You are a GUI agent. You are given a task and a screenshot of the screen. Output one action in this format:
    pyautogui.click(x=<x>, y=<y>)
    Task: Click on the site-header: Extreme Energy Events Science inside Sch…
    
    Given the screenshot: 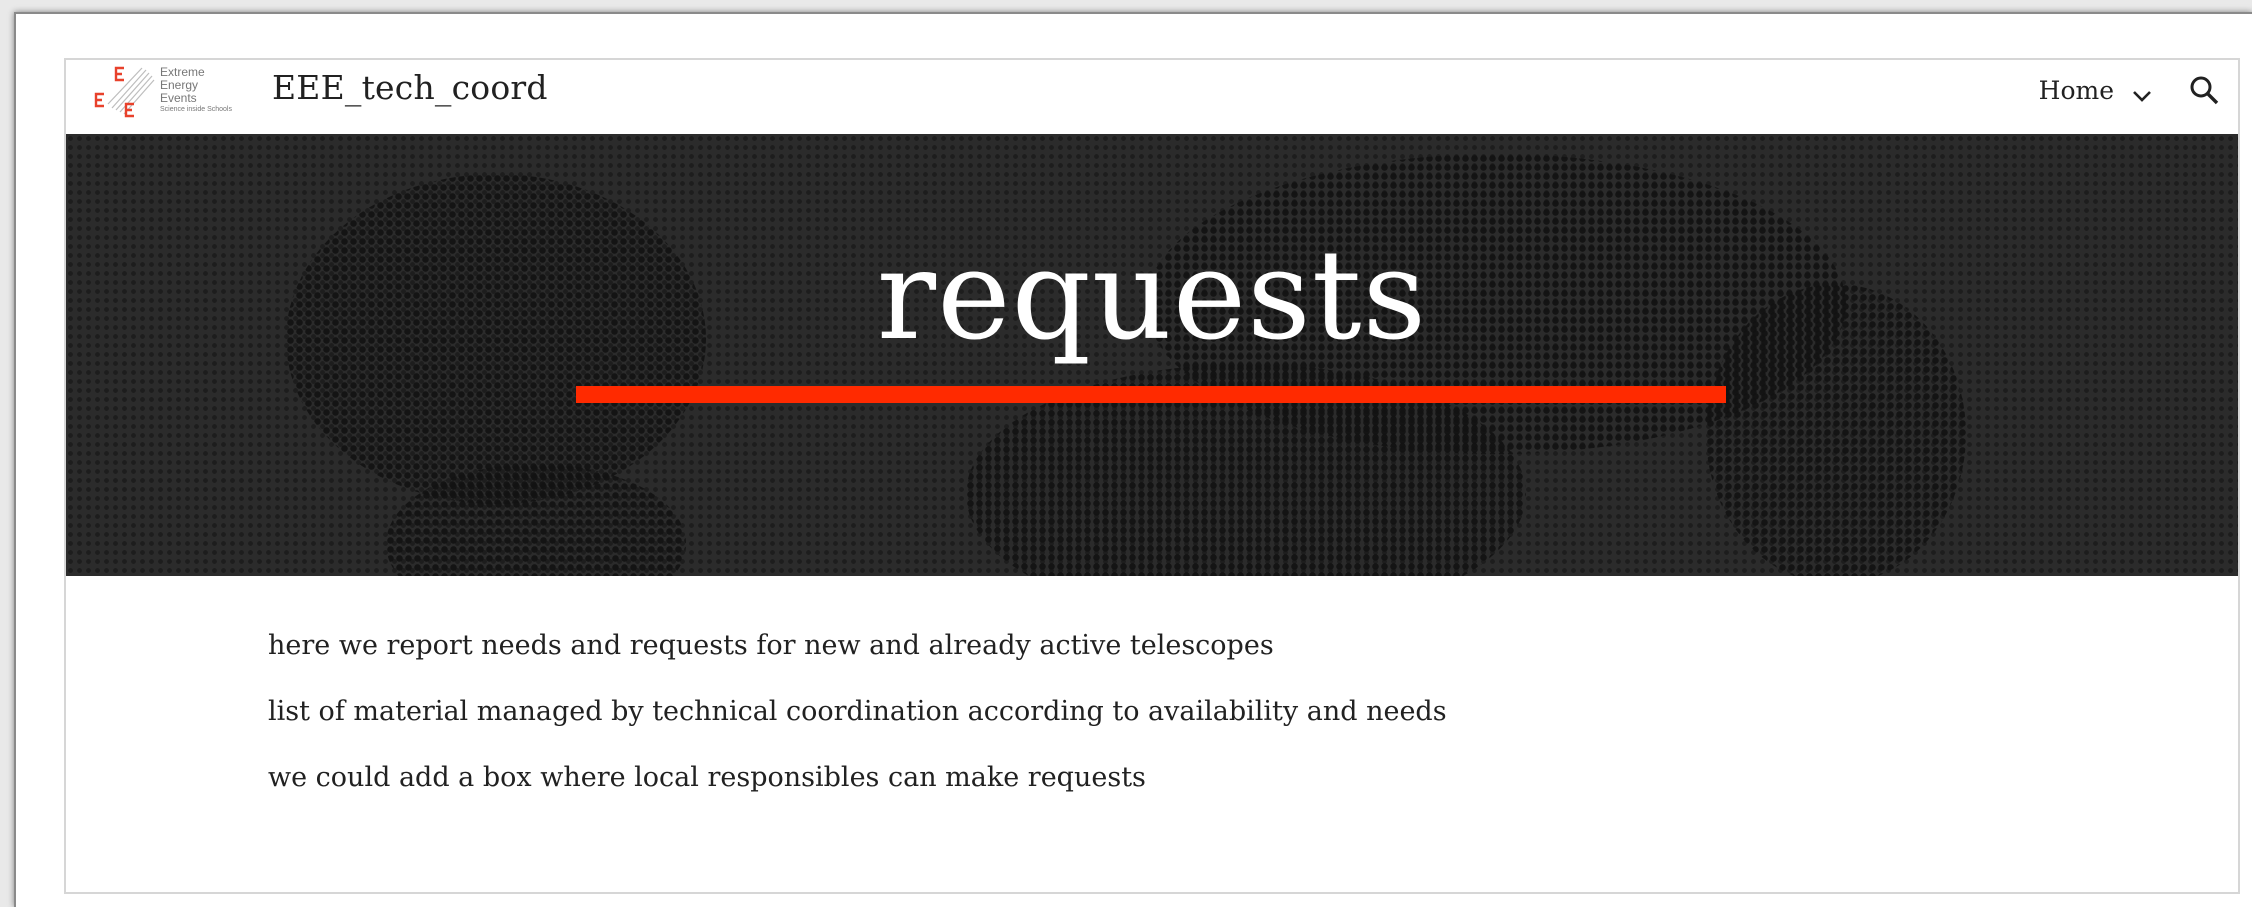 What is the action you would take?
    pyautogui.click(x=1152, y=97)
    